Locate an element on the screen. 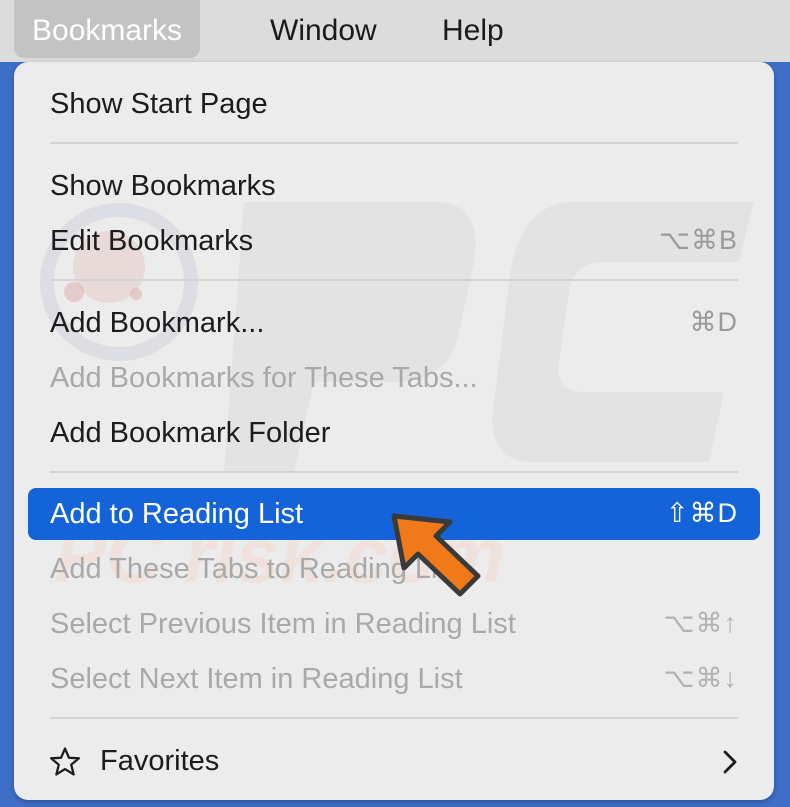  menubar-bookmarks: Bookmarks is located at coordinates (107, 29).